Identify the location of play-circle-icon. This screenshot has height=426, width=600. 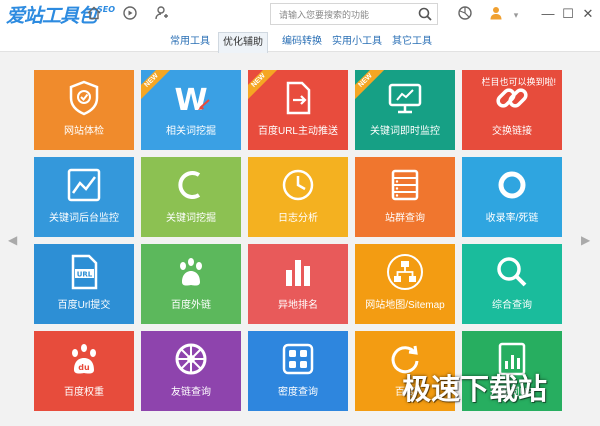
(130, 15).